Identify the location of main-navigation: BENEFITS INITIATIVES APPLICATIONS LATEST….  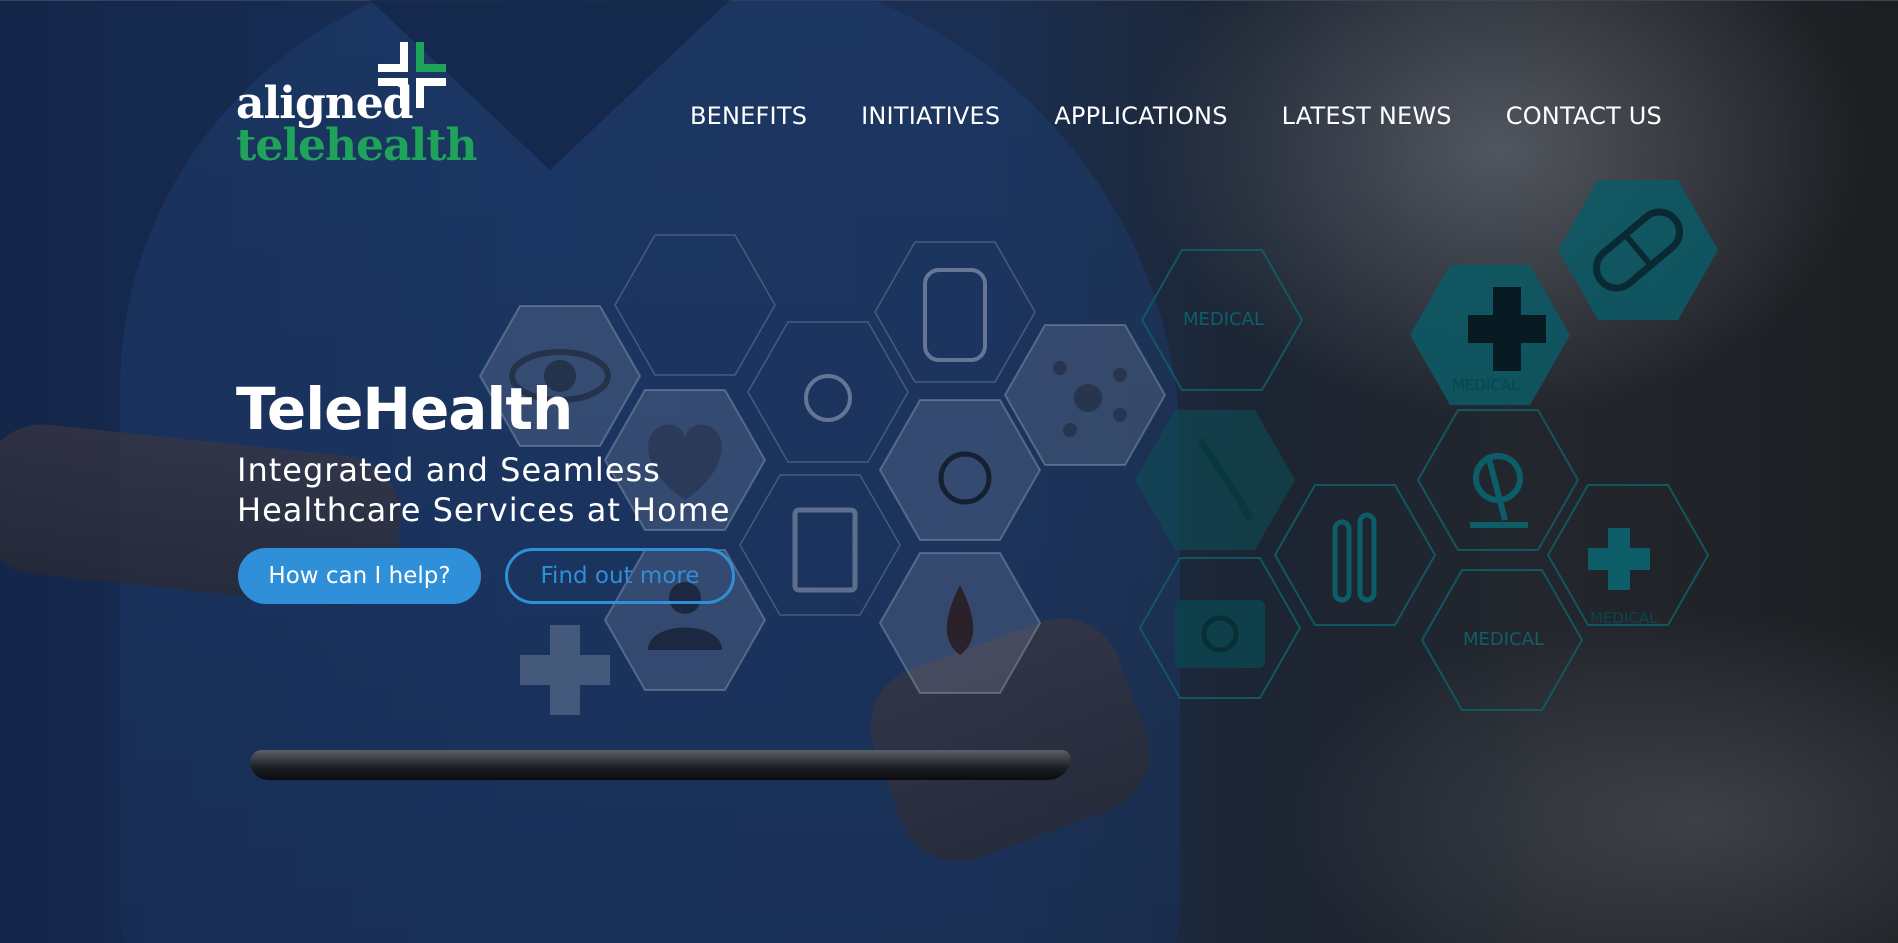
(1176, 116).